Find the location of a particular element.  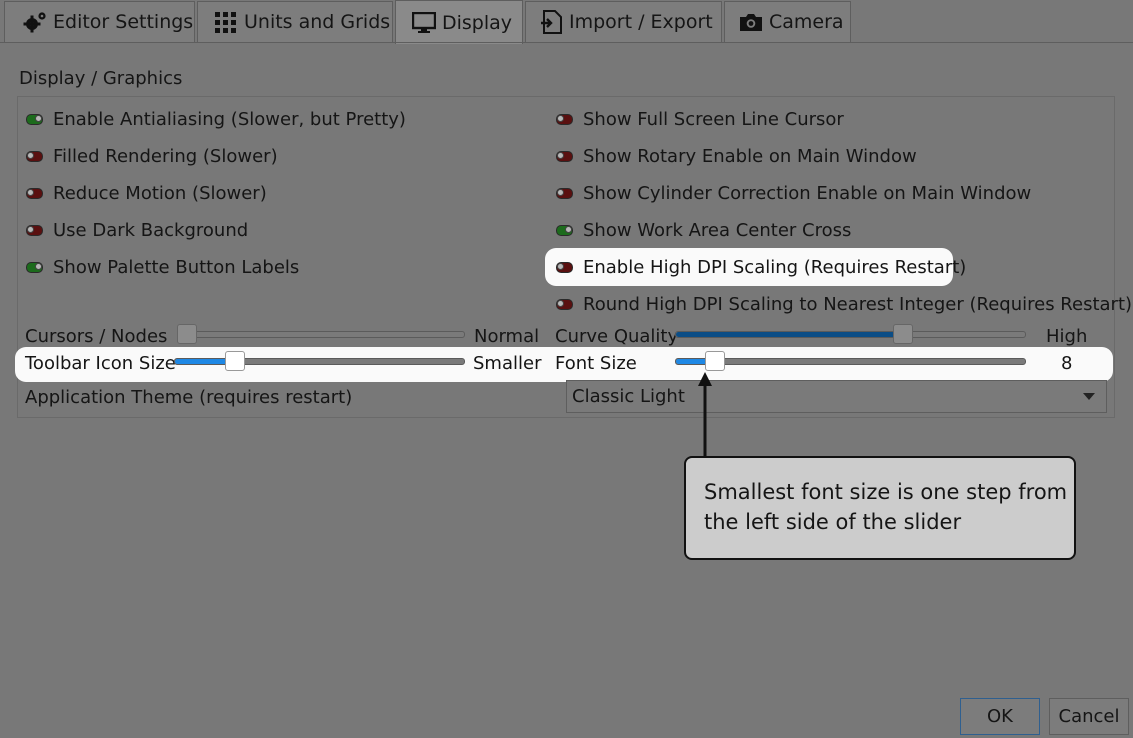

tab-import-export: Import / Export is located at coordinates (623, 21).